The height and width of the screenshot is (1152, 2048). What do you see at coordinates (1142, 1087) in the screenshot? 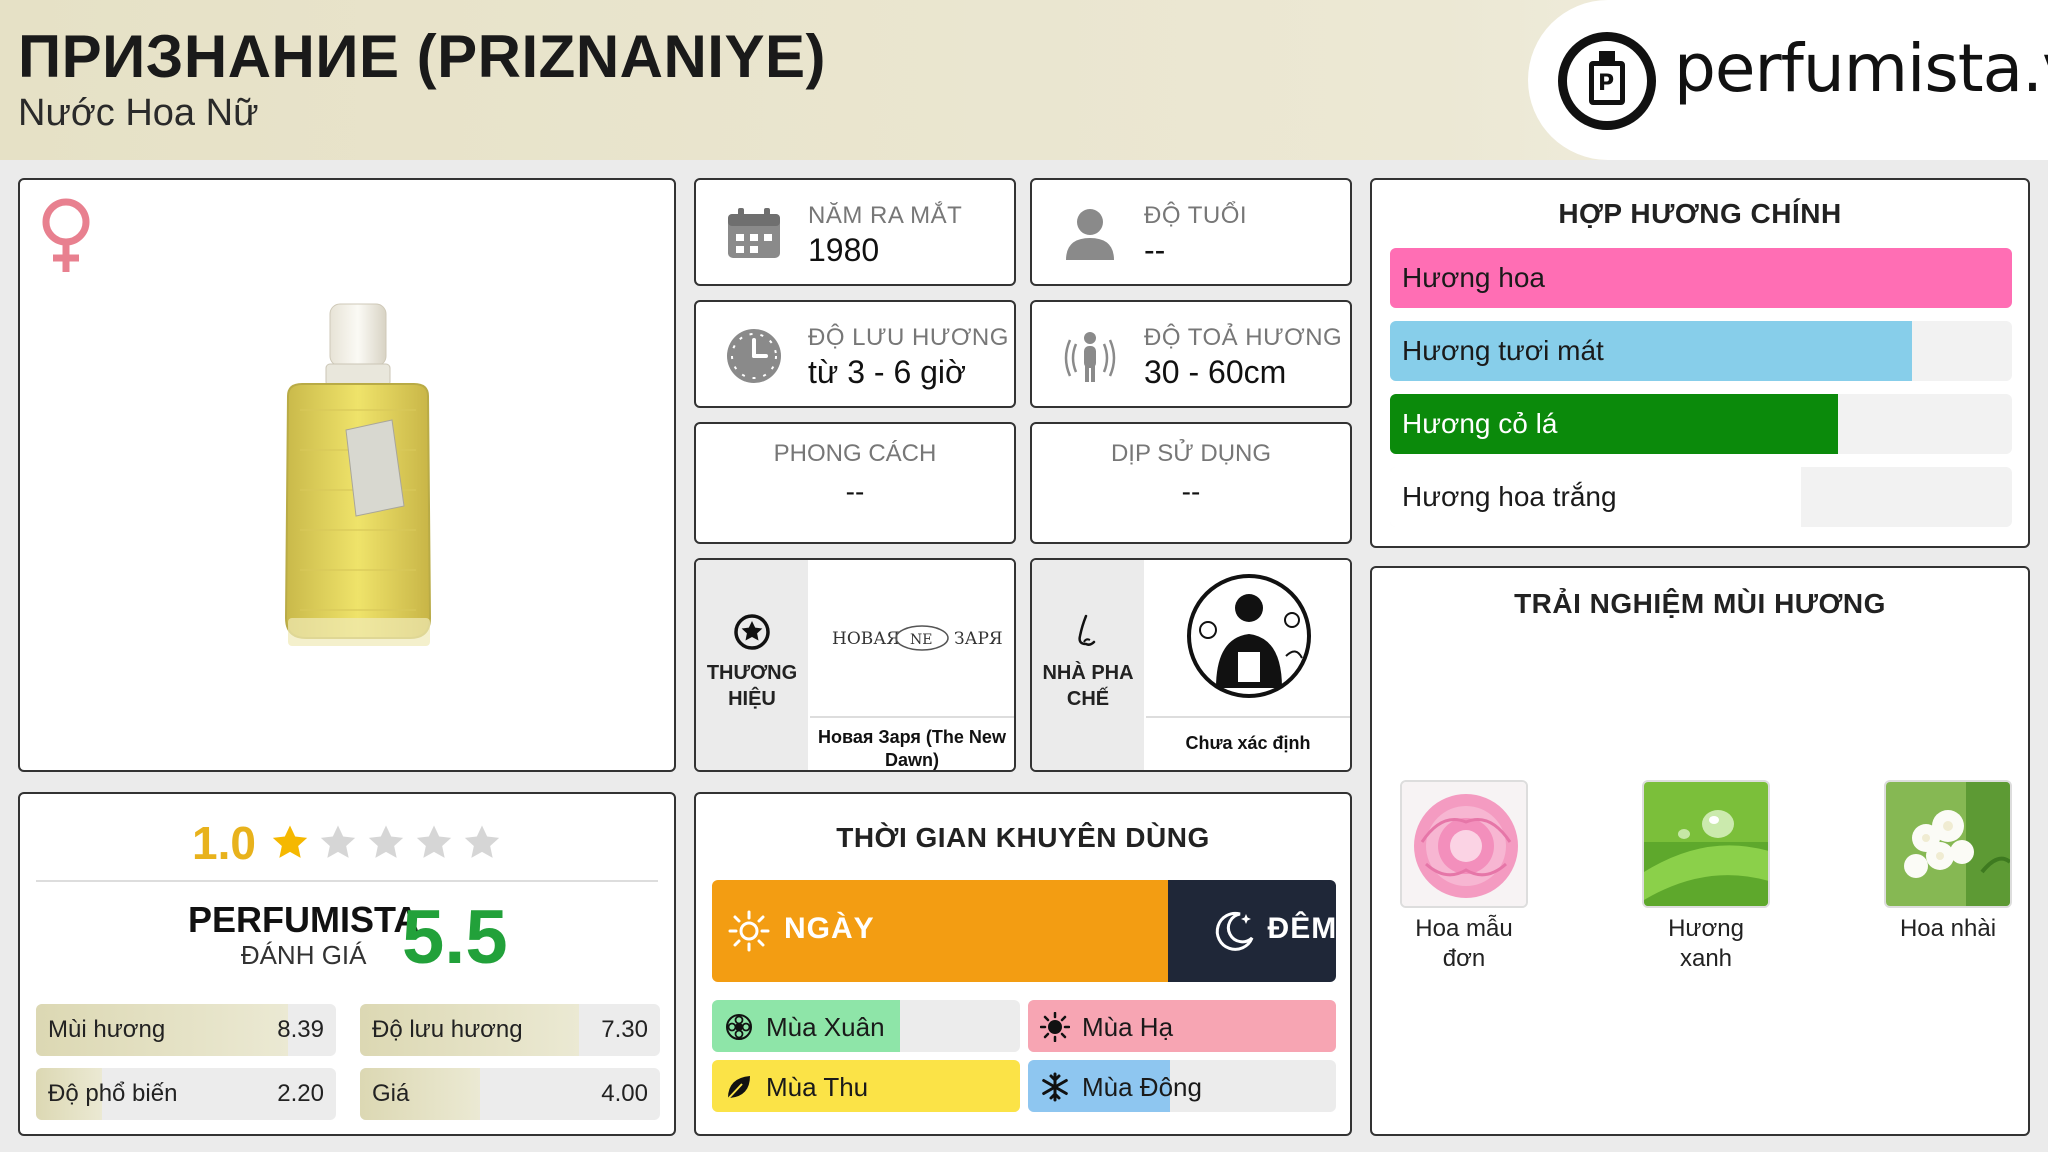
I see `season-label: Mùa Đông` at bounding box center [1142, 1087].